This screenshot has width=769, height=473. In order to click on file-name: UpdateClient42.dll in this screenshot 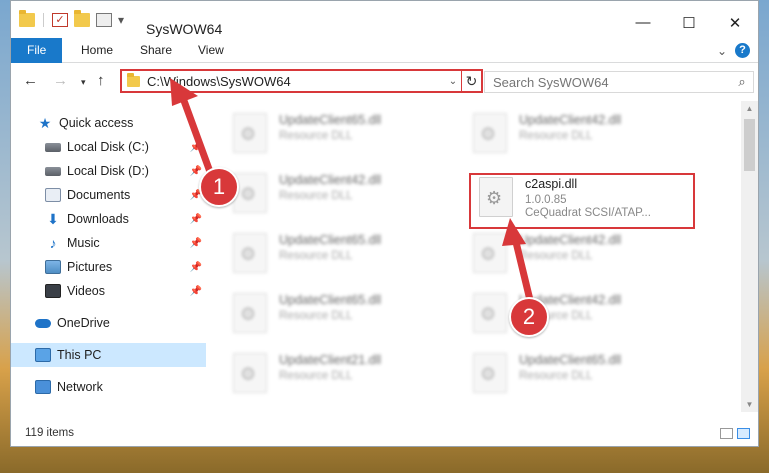, I will do `click(570, 240)`.